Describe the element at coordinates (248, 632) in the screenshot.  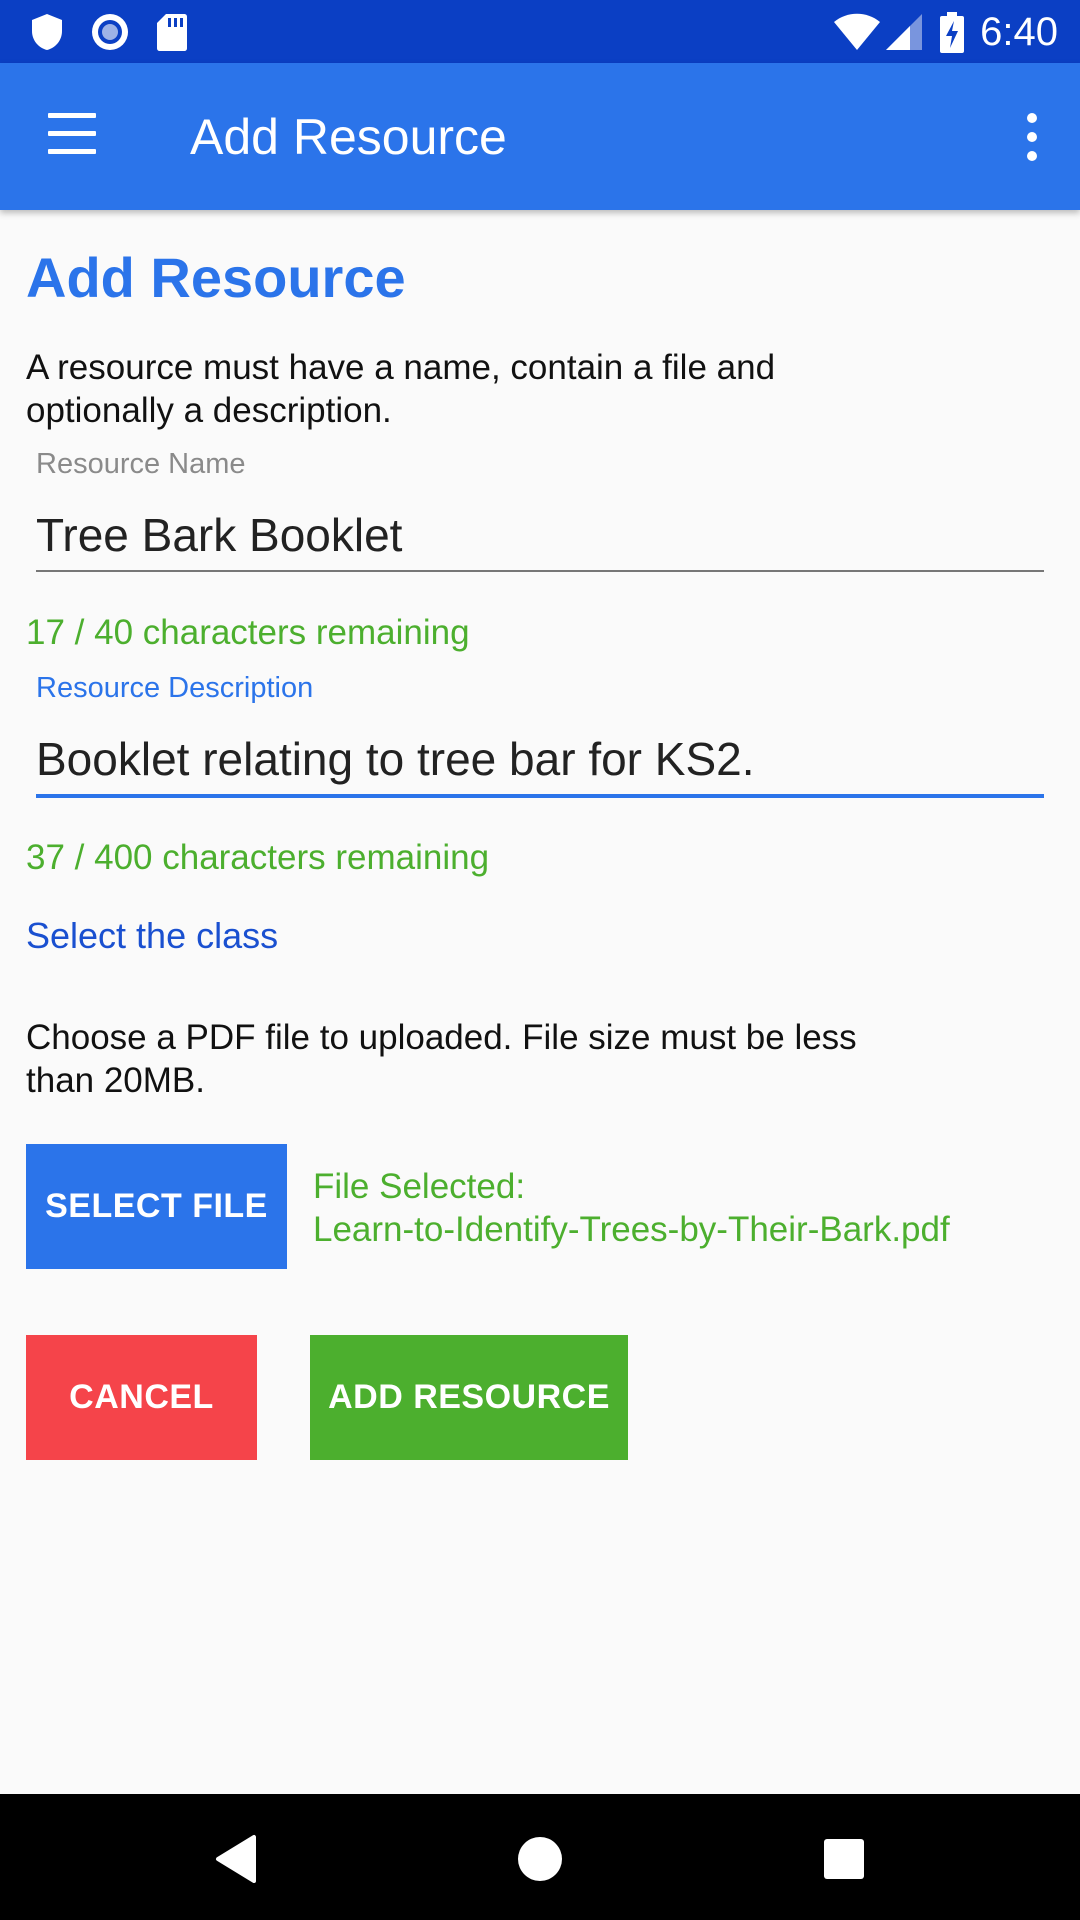
I see `resource-name-counter: 17 / 40 characters remaining` at that location.